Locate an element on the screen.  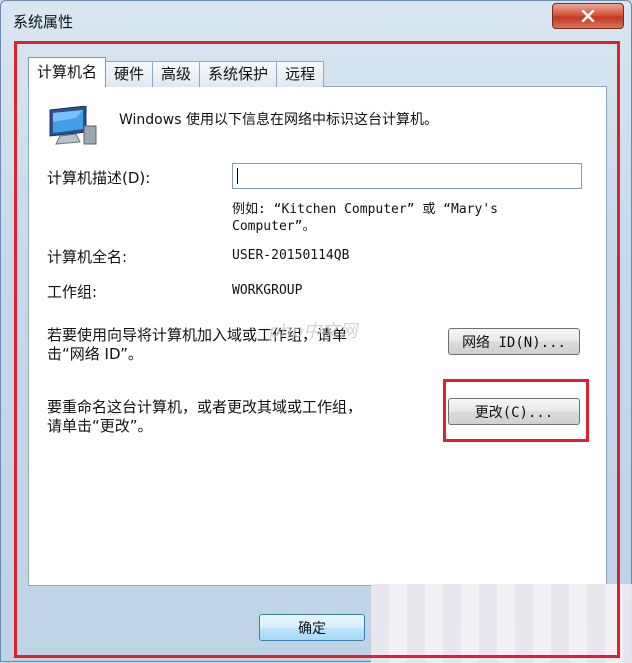
watermark: php中文网 is located at coordinates (313, 331).